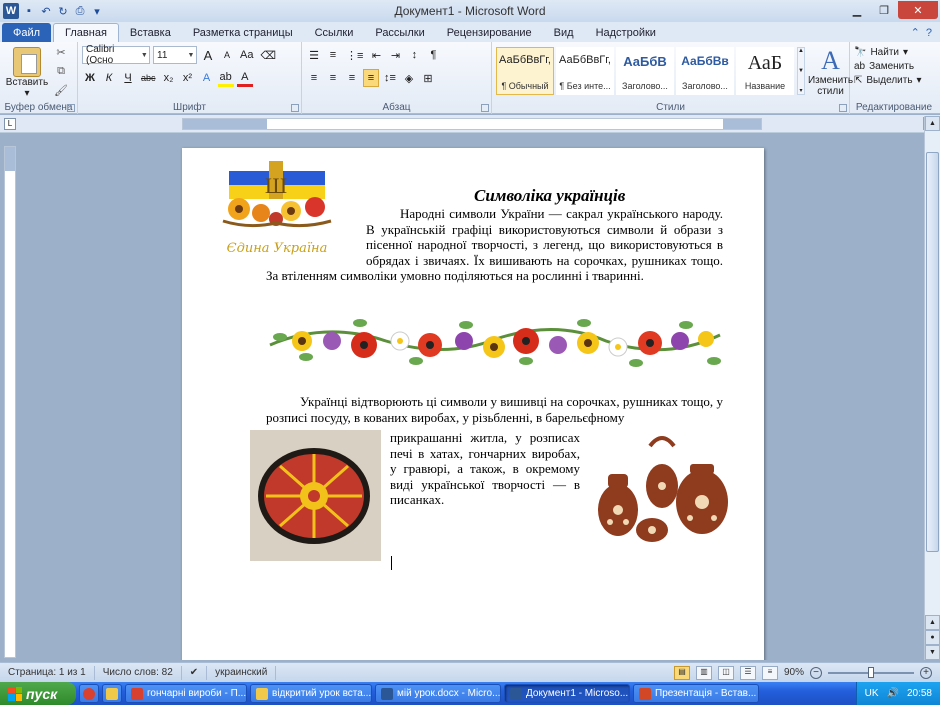 Image resolution: width=940 pixels, height=705 pixels. Describe the element at coordinates (801, 71) in the screenshot. I see `styles-scroll: ▲ ▼ ▾` at that location.